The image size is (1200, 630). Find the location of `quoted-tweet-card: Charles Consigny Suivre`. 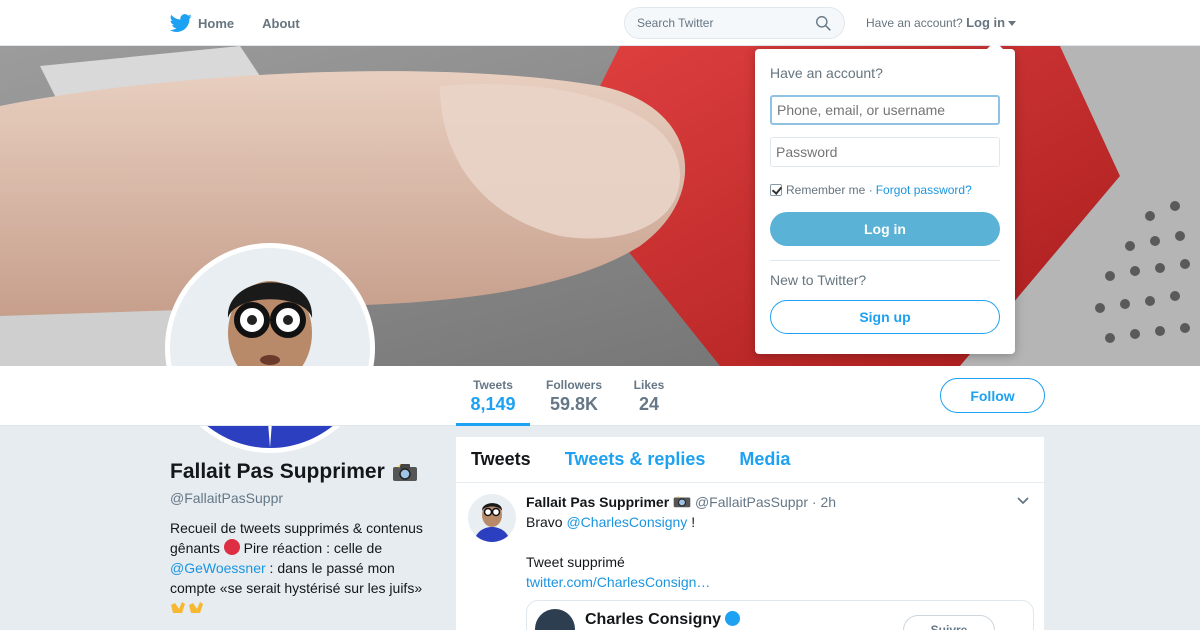

quoted-tweet-card: Charles Consigny Suivre is located at coordinates (780, 615).